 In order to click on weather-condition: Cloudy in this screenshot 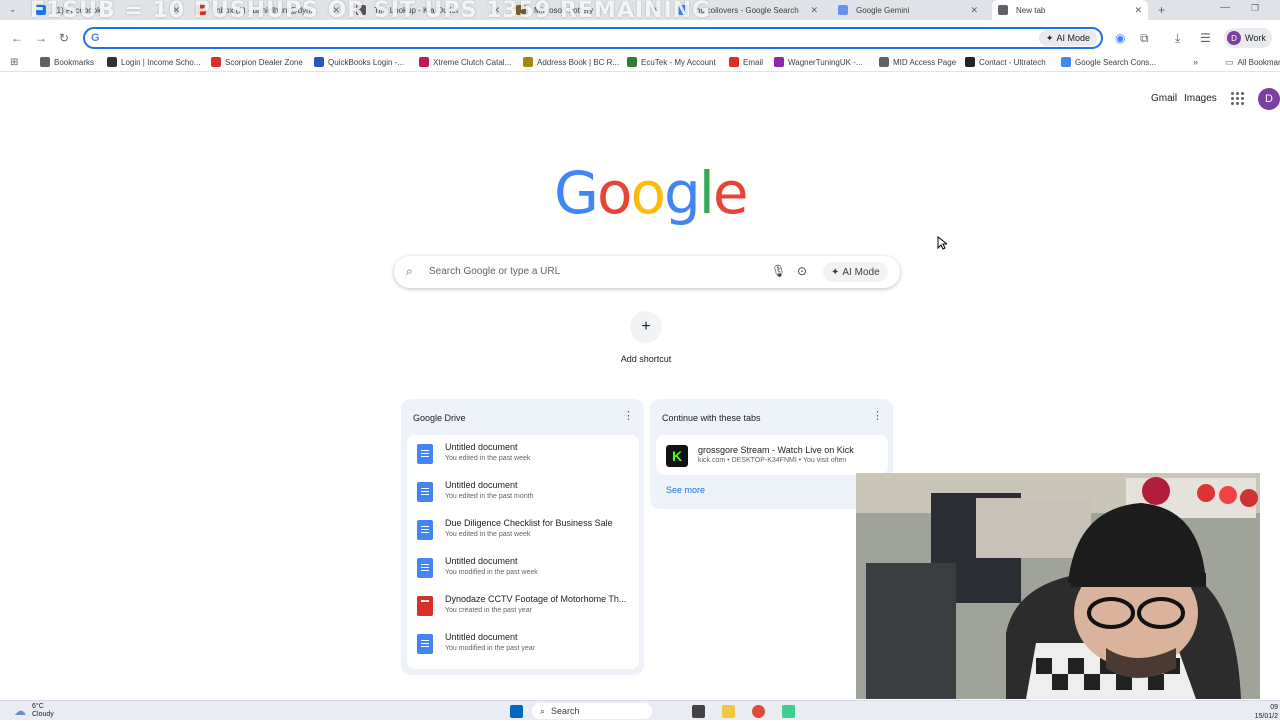, I will do `click(43, 714)`.